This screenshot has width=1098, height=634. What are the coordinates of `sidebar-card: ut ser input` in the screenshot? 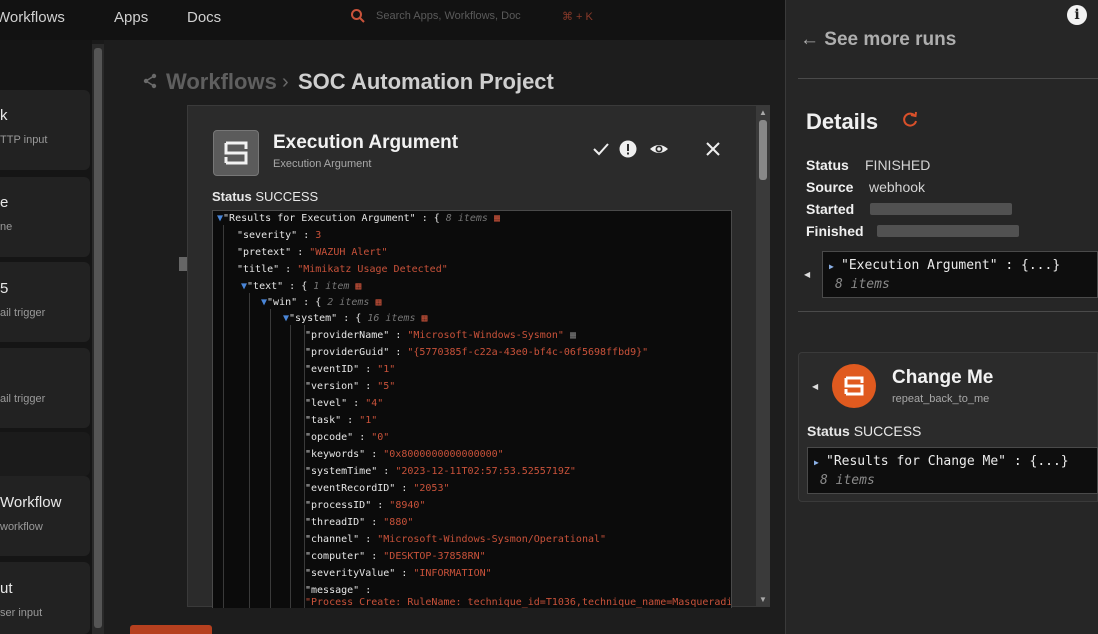 It's located at (45, 598).